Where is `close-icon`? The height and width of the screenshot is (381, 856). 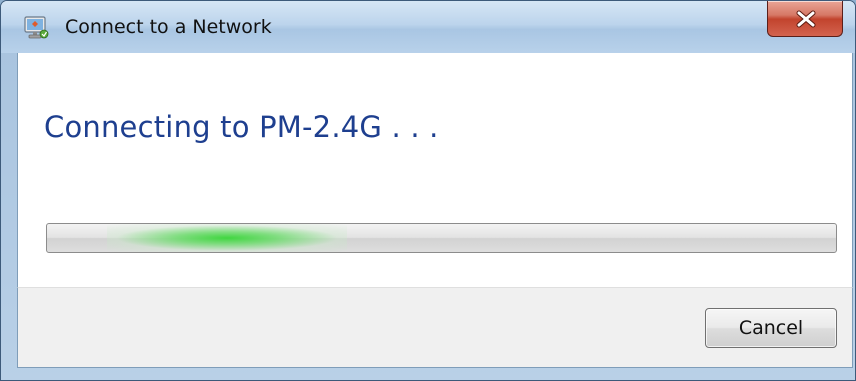
close-icon is located at coordinates (806, 19).